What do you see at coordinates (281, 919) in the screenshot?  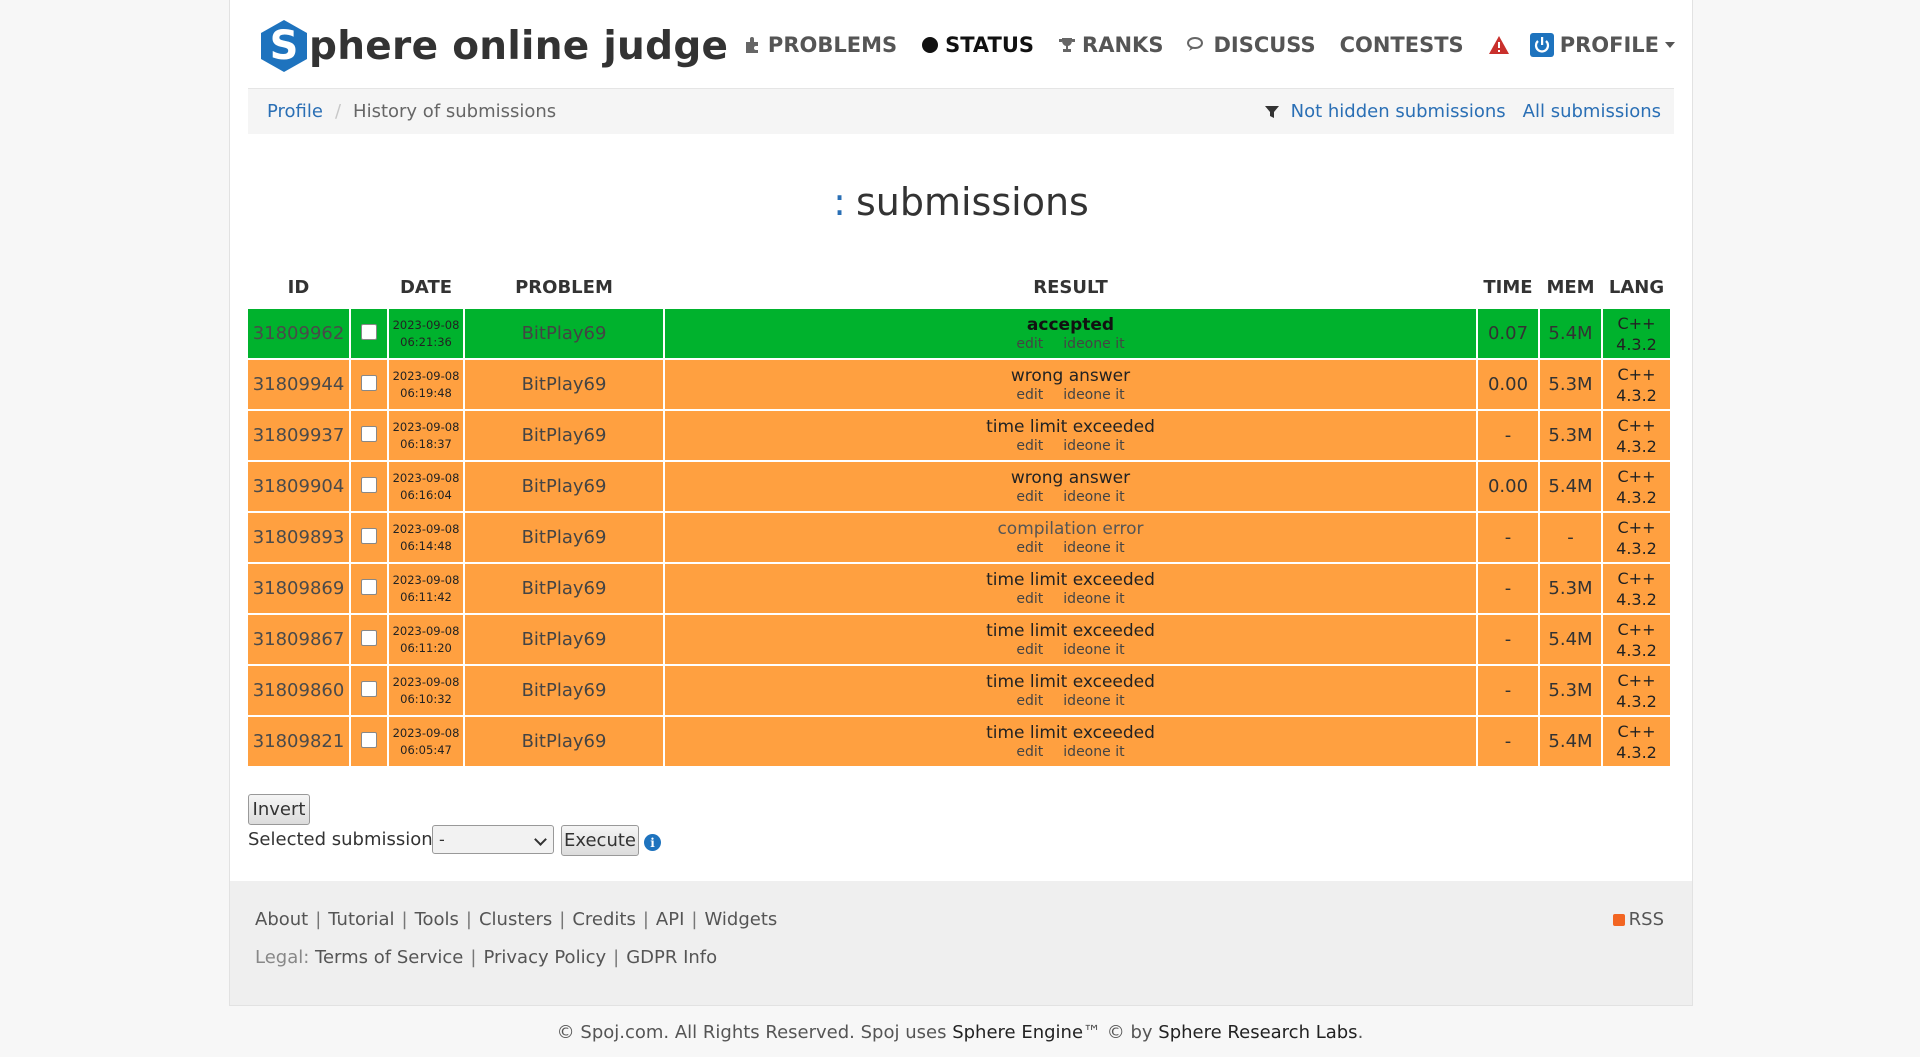 I see `footer-about-link: About` at bounding box center [281, 919].